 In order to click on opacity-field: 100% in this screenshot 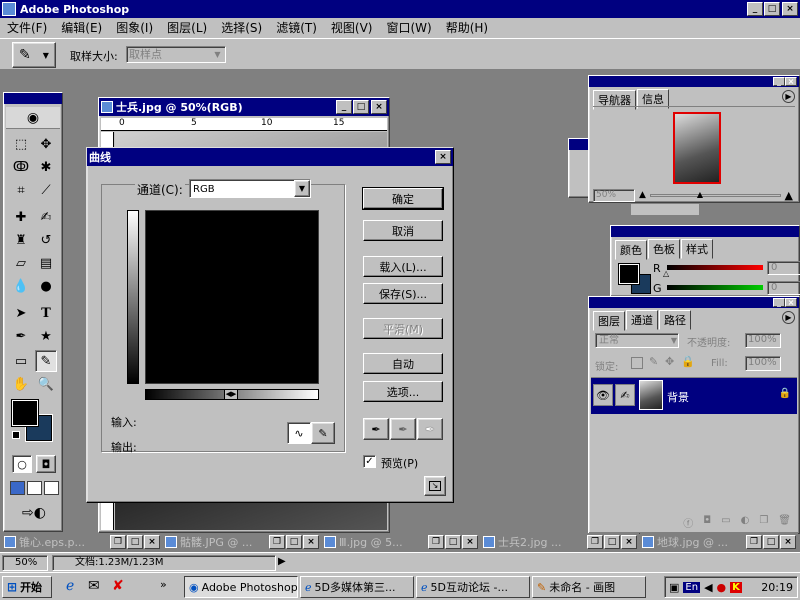, I will do `click(763, 340)`.